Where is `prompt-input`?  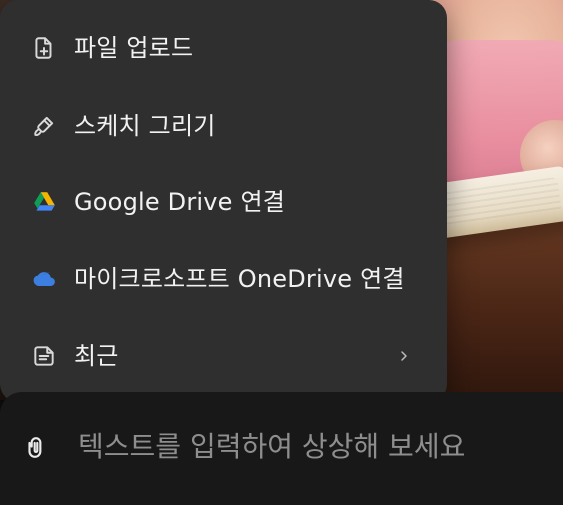
prompt-input is located at coordinates (308, 446).